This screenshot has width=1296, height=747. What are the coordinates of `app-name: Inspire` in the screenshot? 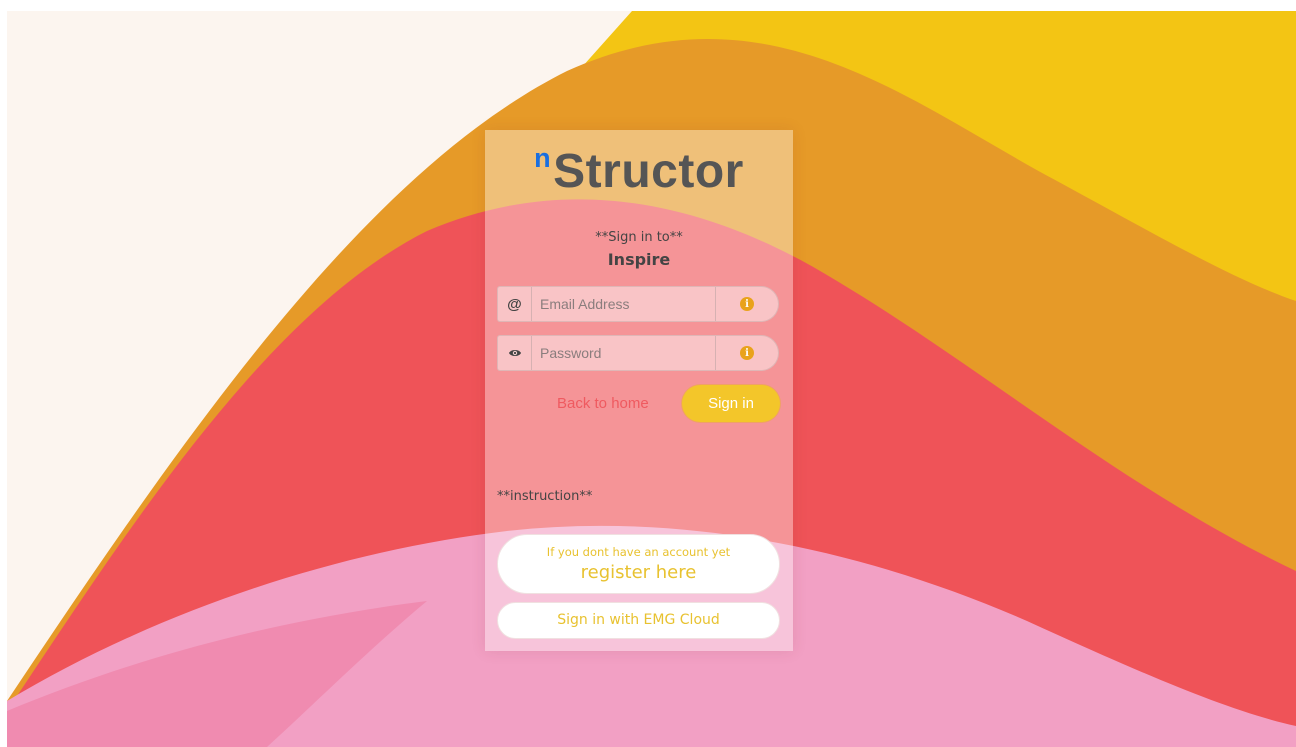 It's located at (639, 259).